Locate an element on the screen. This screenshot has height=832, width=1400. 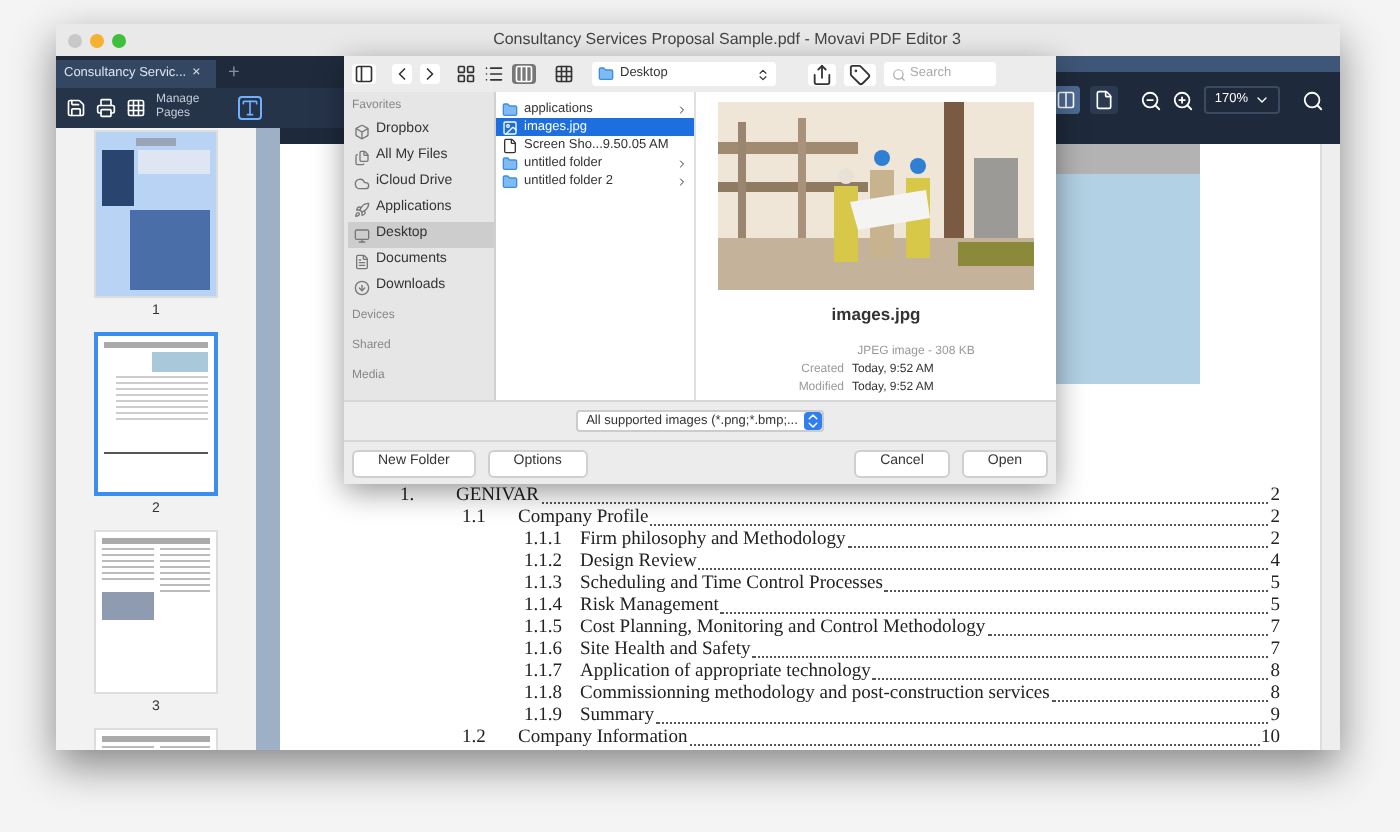
share-icon is located at coordinates (822, 74).